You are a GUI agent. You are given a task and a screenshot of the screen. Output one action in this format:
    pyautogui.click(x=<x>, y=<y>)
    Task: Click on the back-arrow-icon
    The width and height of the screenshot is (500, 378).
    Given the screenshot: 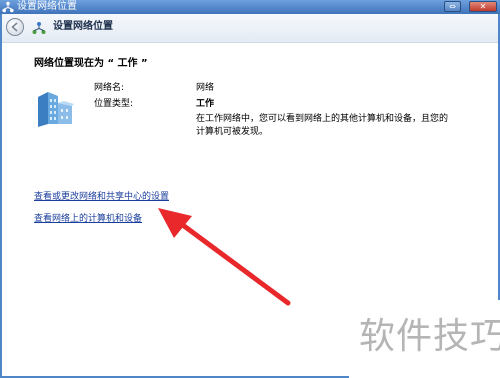 What is the action you would take?
    pyautogui.click(x=14, y=27)
    